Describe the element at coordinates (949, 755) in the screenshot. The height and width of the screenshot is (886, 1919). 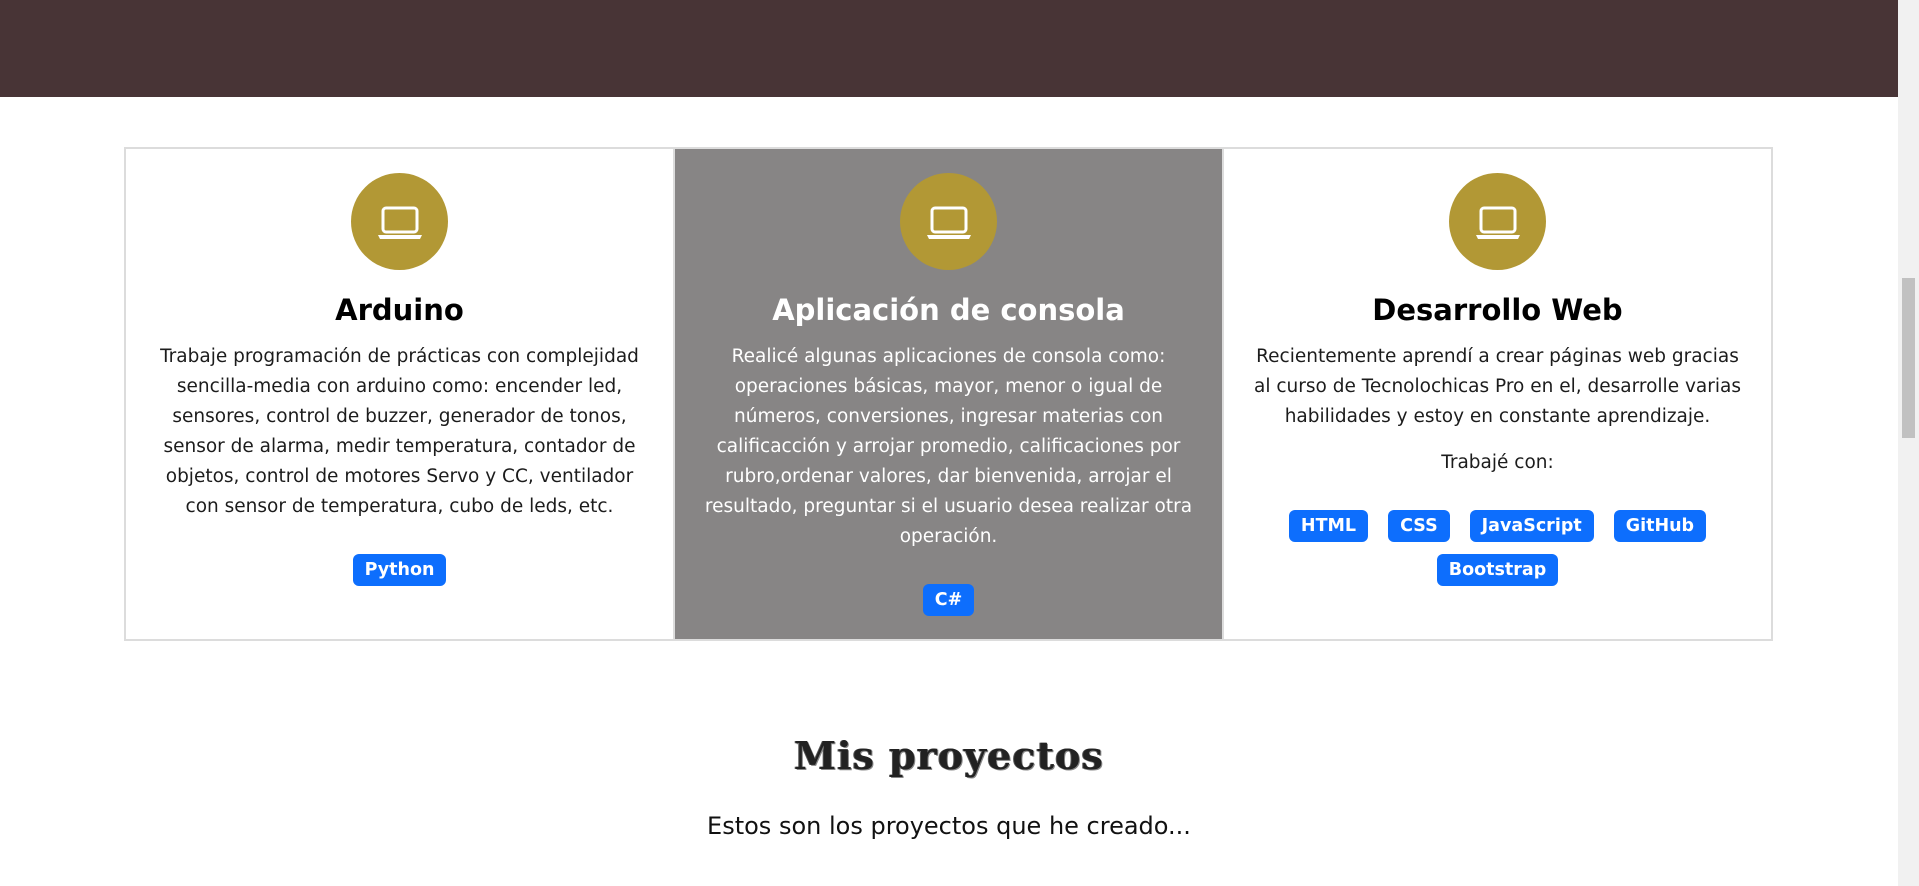
I see `projects-title: Mis proyectos` at that location.